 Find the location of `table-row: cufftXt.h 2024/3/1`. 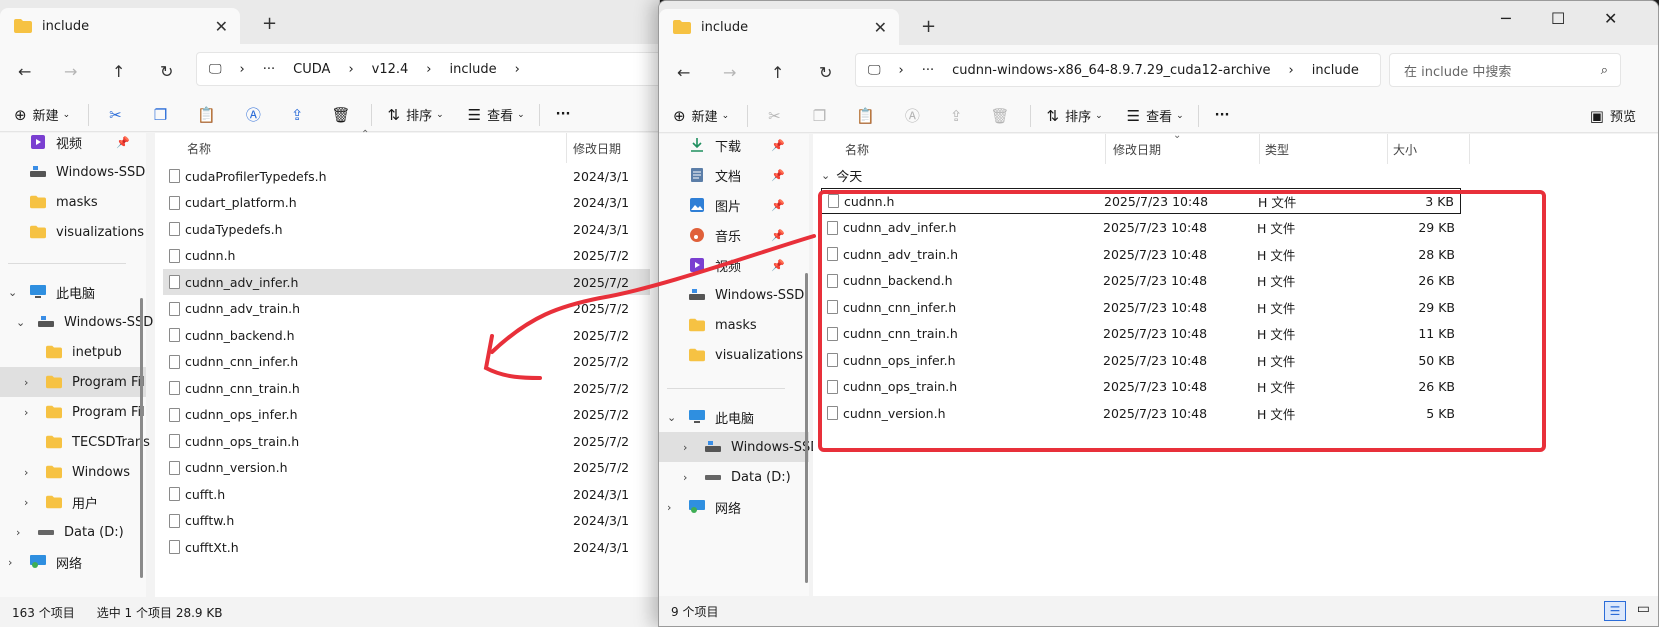

table-row: cufftXt.h 2024/3/1 is located at coordinates (406, 547).